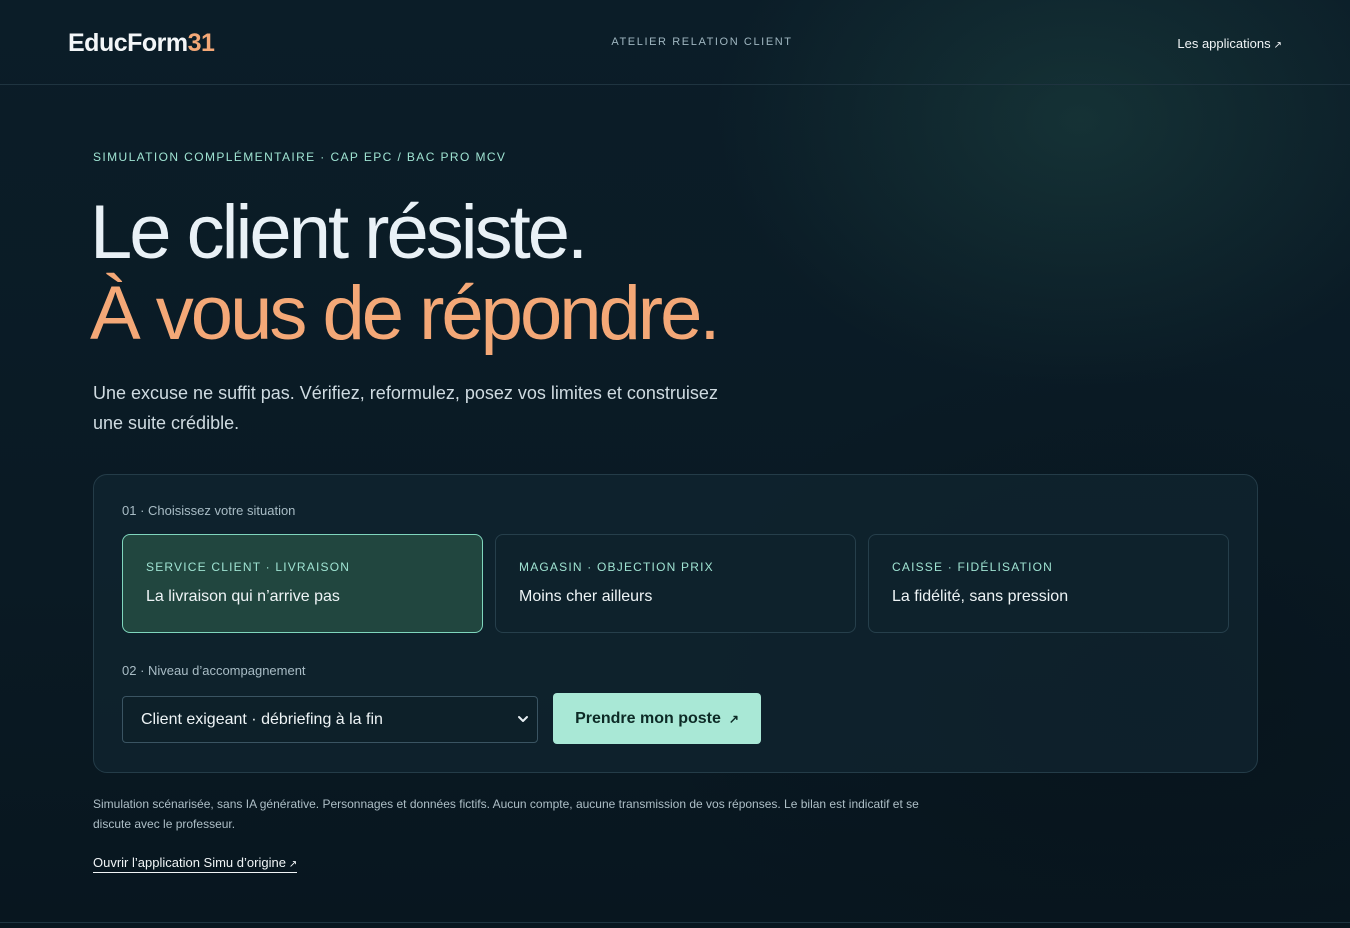 The image size is (1350, 928). I want to click on chevron-down-icon, so click(523, 719).